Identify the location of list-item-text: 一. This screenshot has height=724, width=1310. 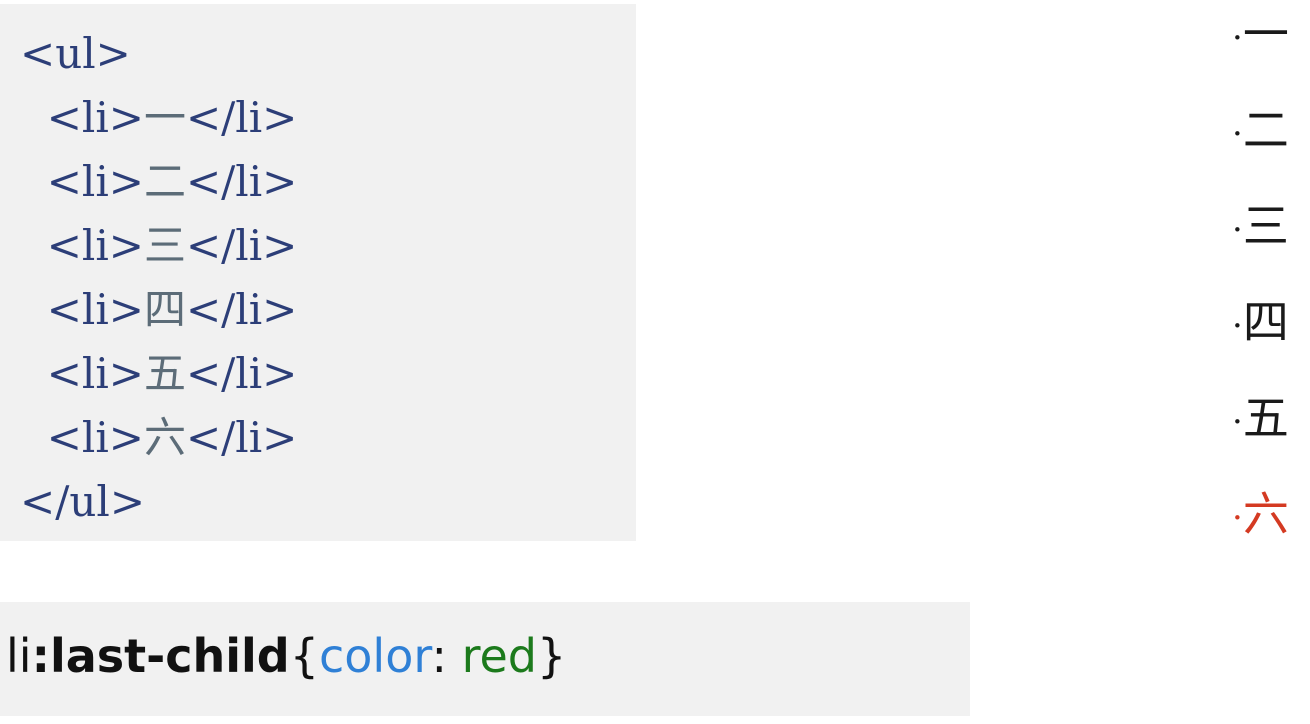
(1265, 34).